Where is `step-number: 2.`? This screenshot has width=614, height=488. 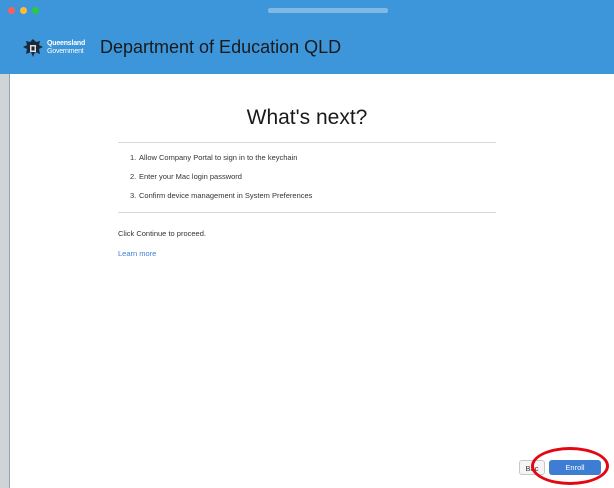
step-number: 2. is located at coordinates (133, 176).